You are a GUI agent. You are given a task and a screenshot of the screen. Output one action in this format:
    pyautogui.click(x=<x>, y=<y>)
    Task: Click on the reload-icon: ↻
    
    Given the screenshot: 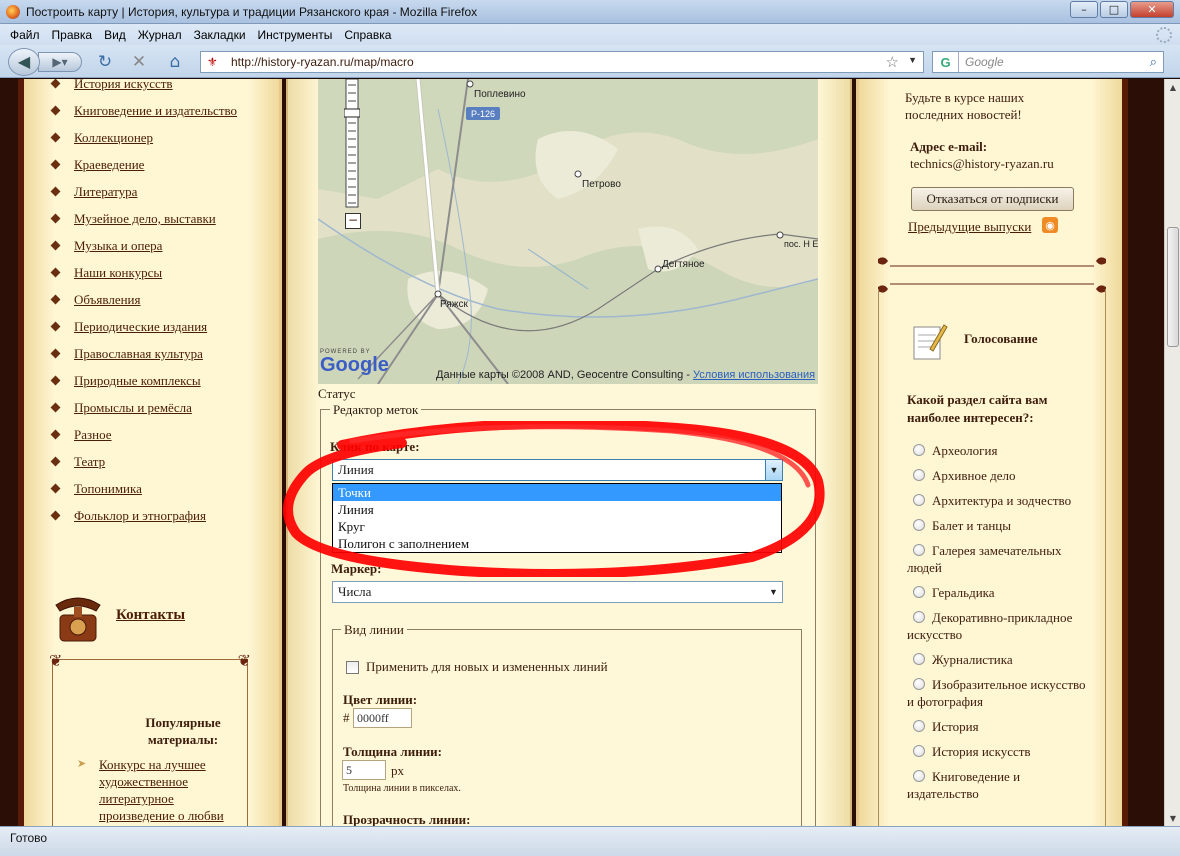 What is the action you would take?
    pyautogui.click(x=105, y=62)
    